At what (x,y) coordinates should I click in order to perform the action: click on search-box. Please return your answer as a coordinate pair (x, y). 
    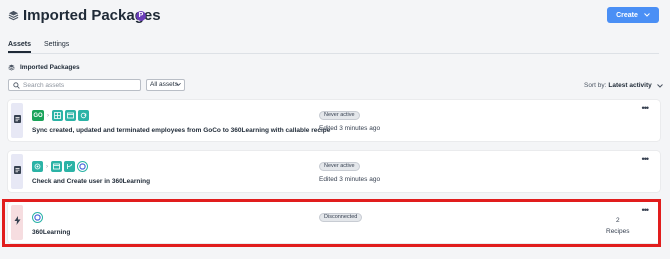
    Looking at the image, I should click on (74, 85).